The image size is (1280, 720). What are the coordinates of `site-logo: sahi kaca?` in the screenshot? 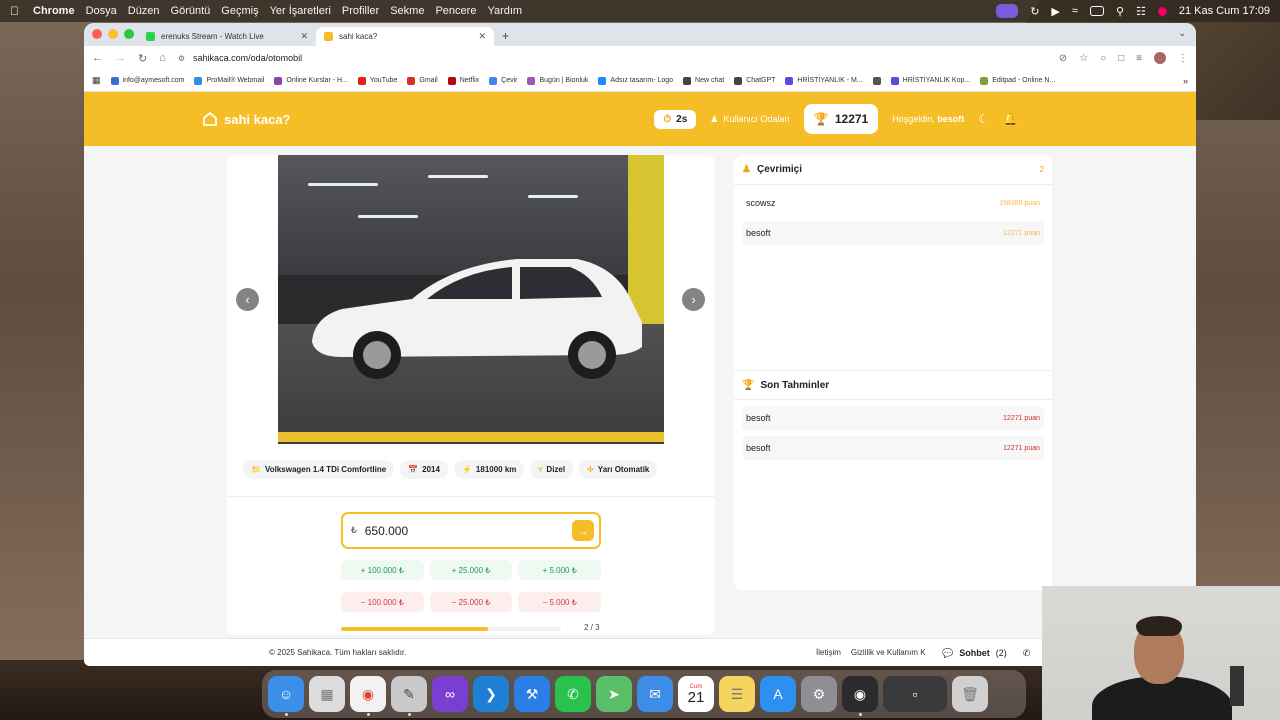 It's located at (246, 119).